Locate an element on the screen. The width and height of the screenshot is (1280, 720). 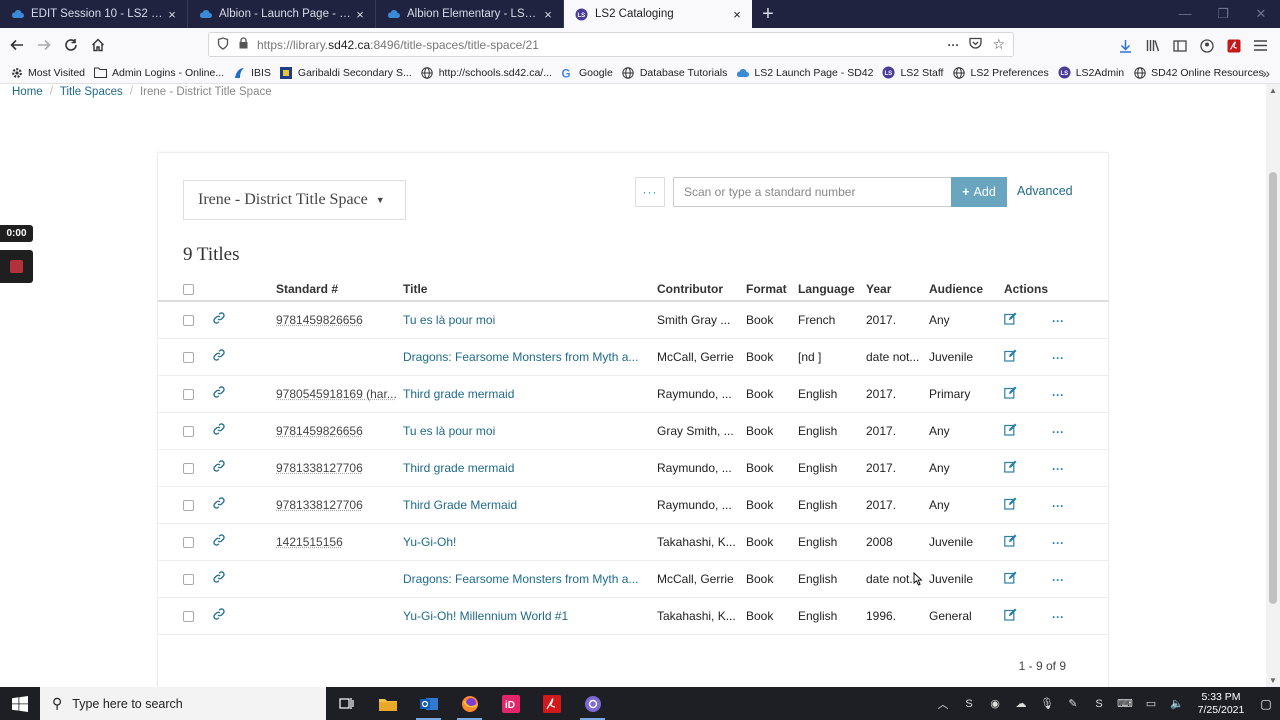
add-button: + Add is located at coordinates (979, 192).